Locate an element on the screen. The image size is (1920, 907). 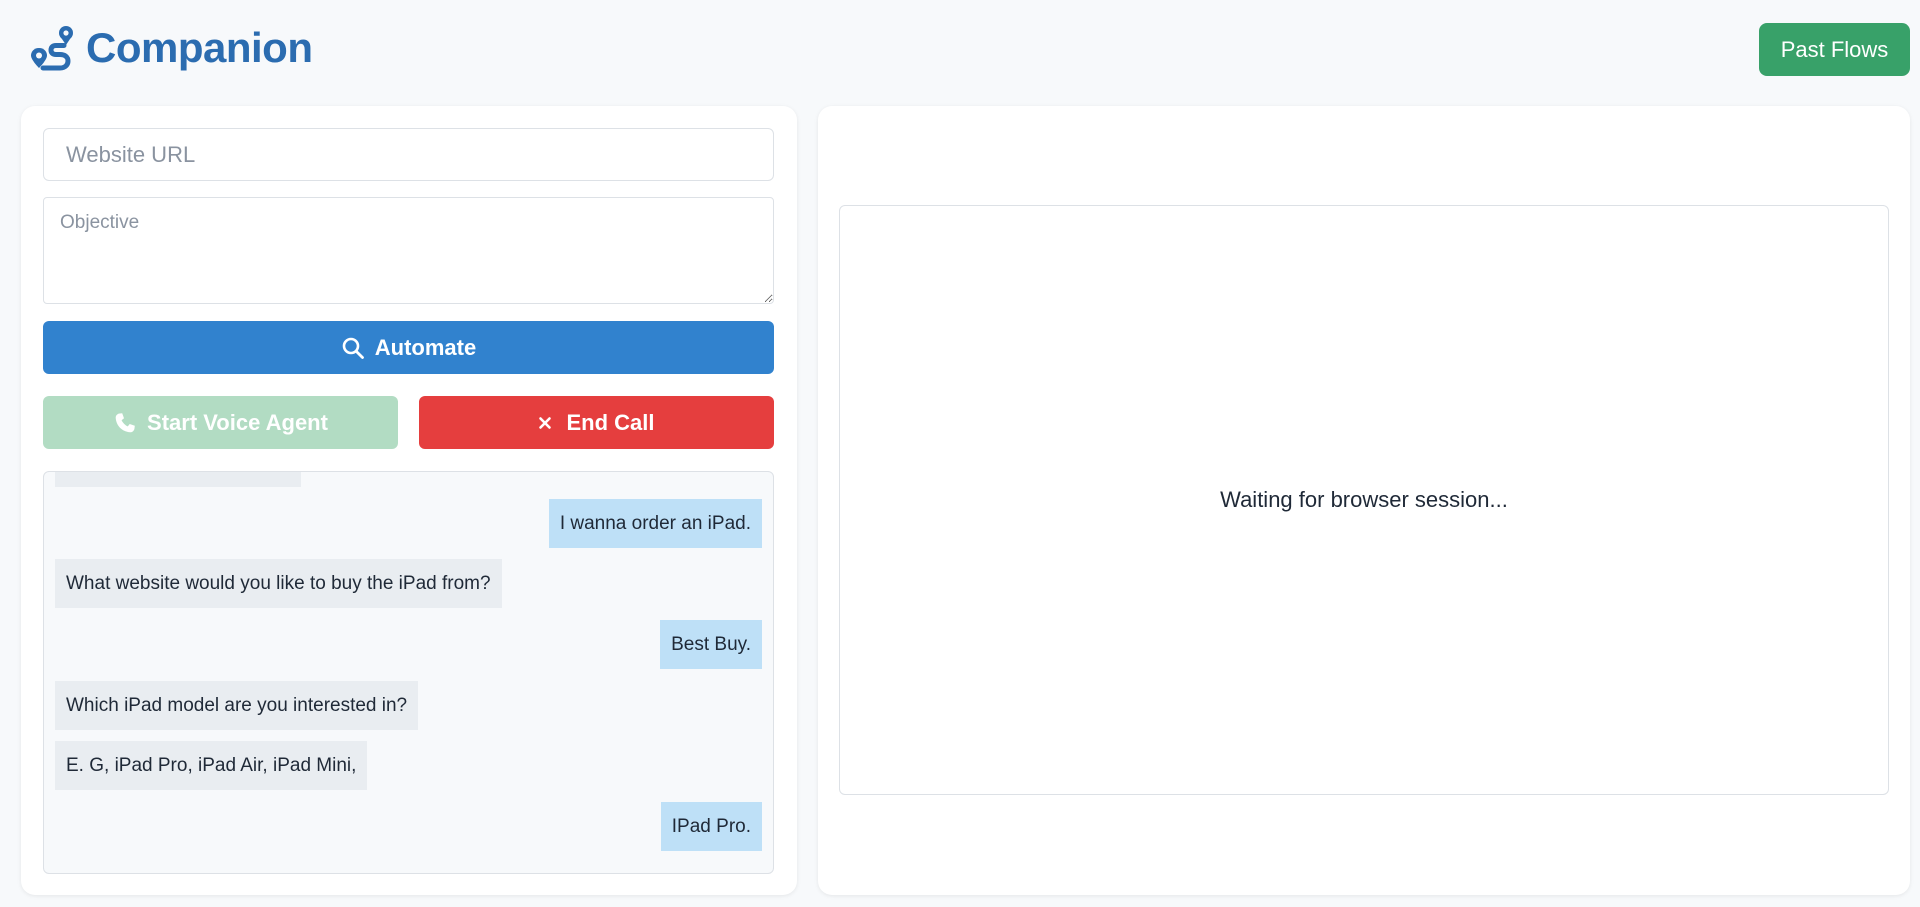
close-icon is located at coordinates (545, 422).